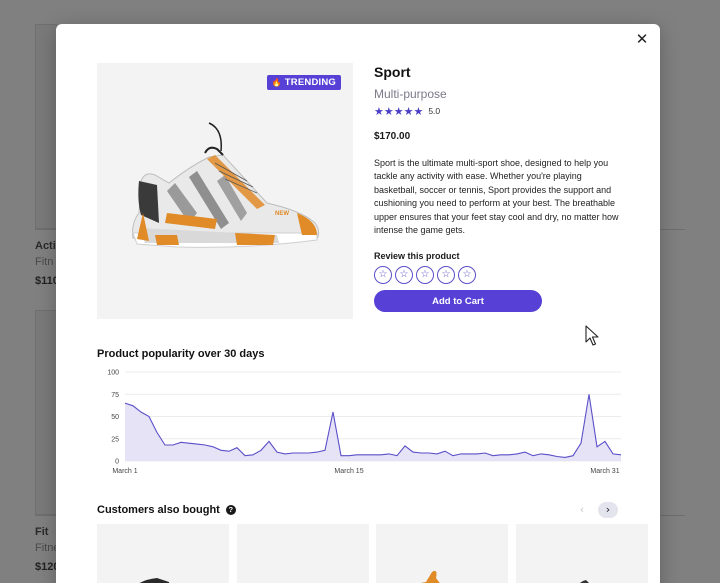 The height and width of the screenshot is (583, 720). What do you see at coordinates (115, 395) in the screenshot?
I see `y-tick-label: 75` at bounding box center [115, 395].